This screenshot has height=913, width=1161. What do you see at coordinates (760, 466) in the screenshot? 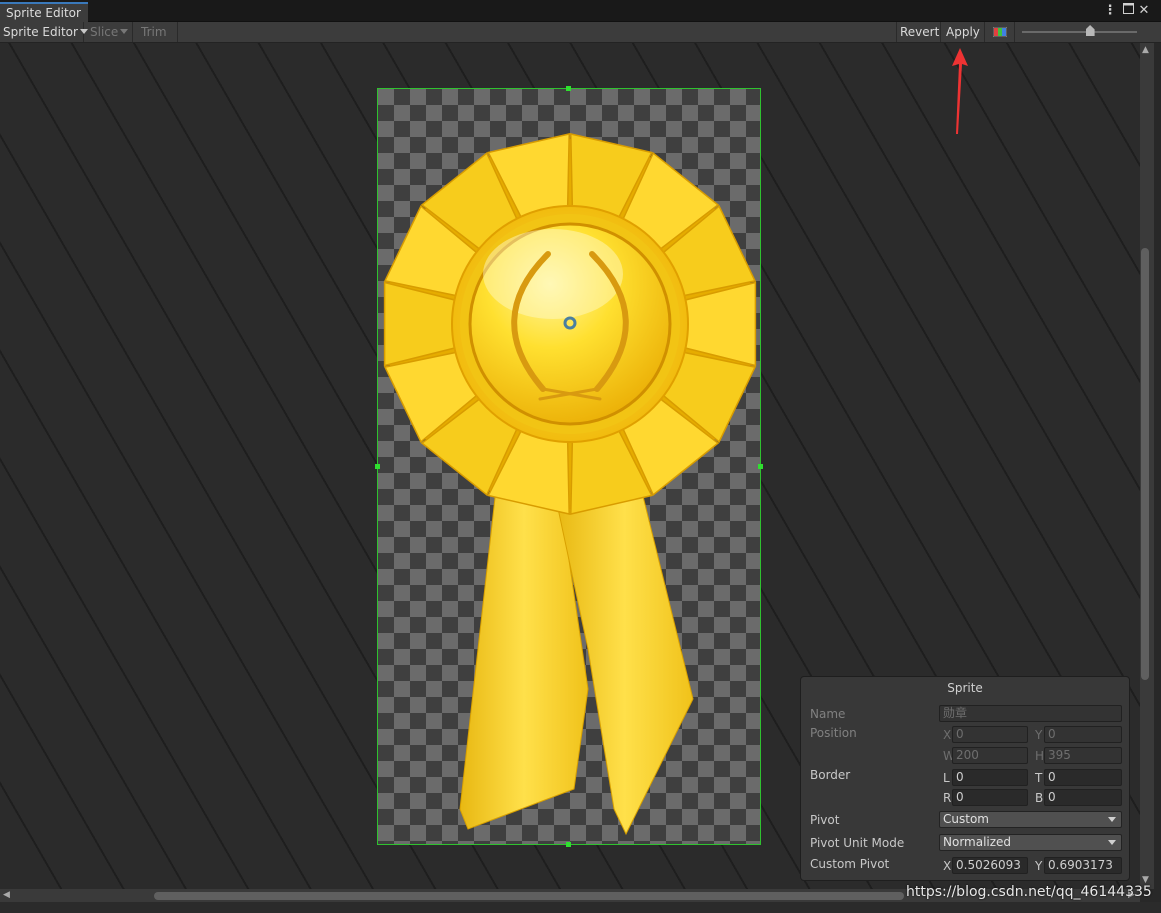
I see `resize-handle-right` at bounding box center [760, 466].